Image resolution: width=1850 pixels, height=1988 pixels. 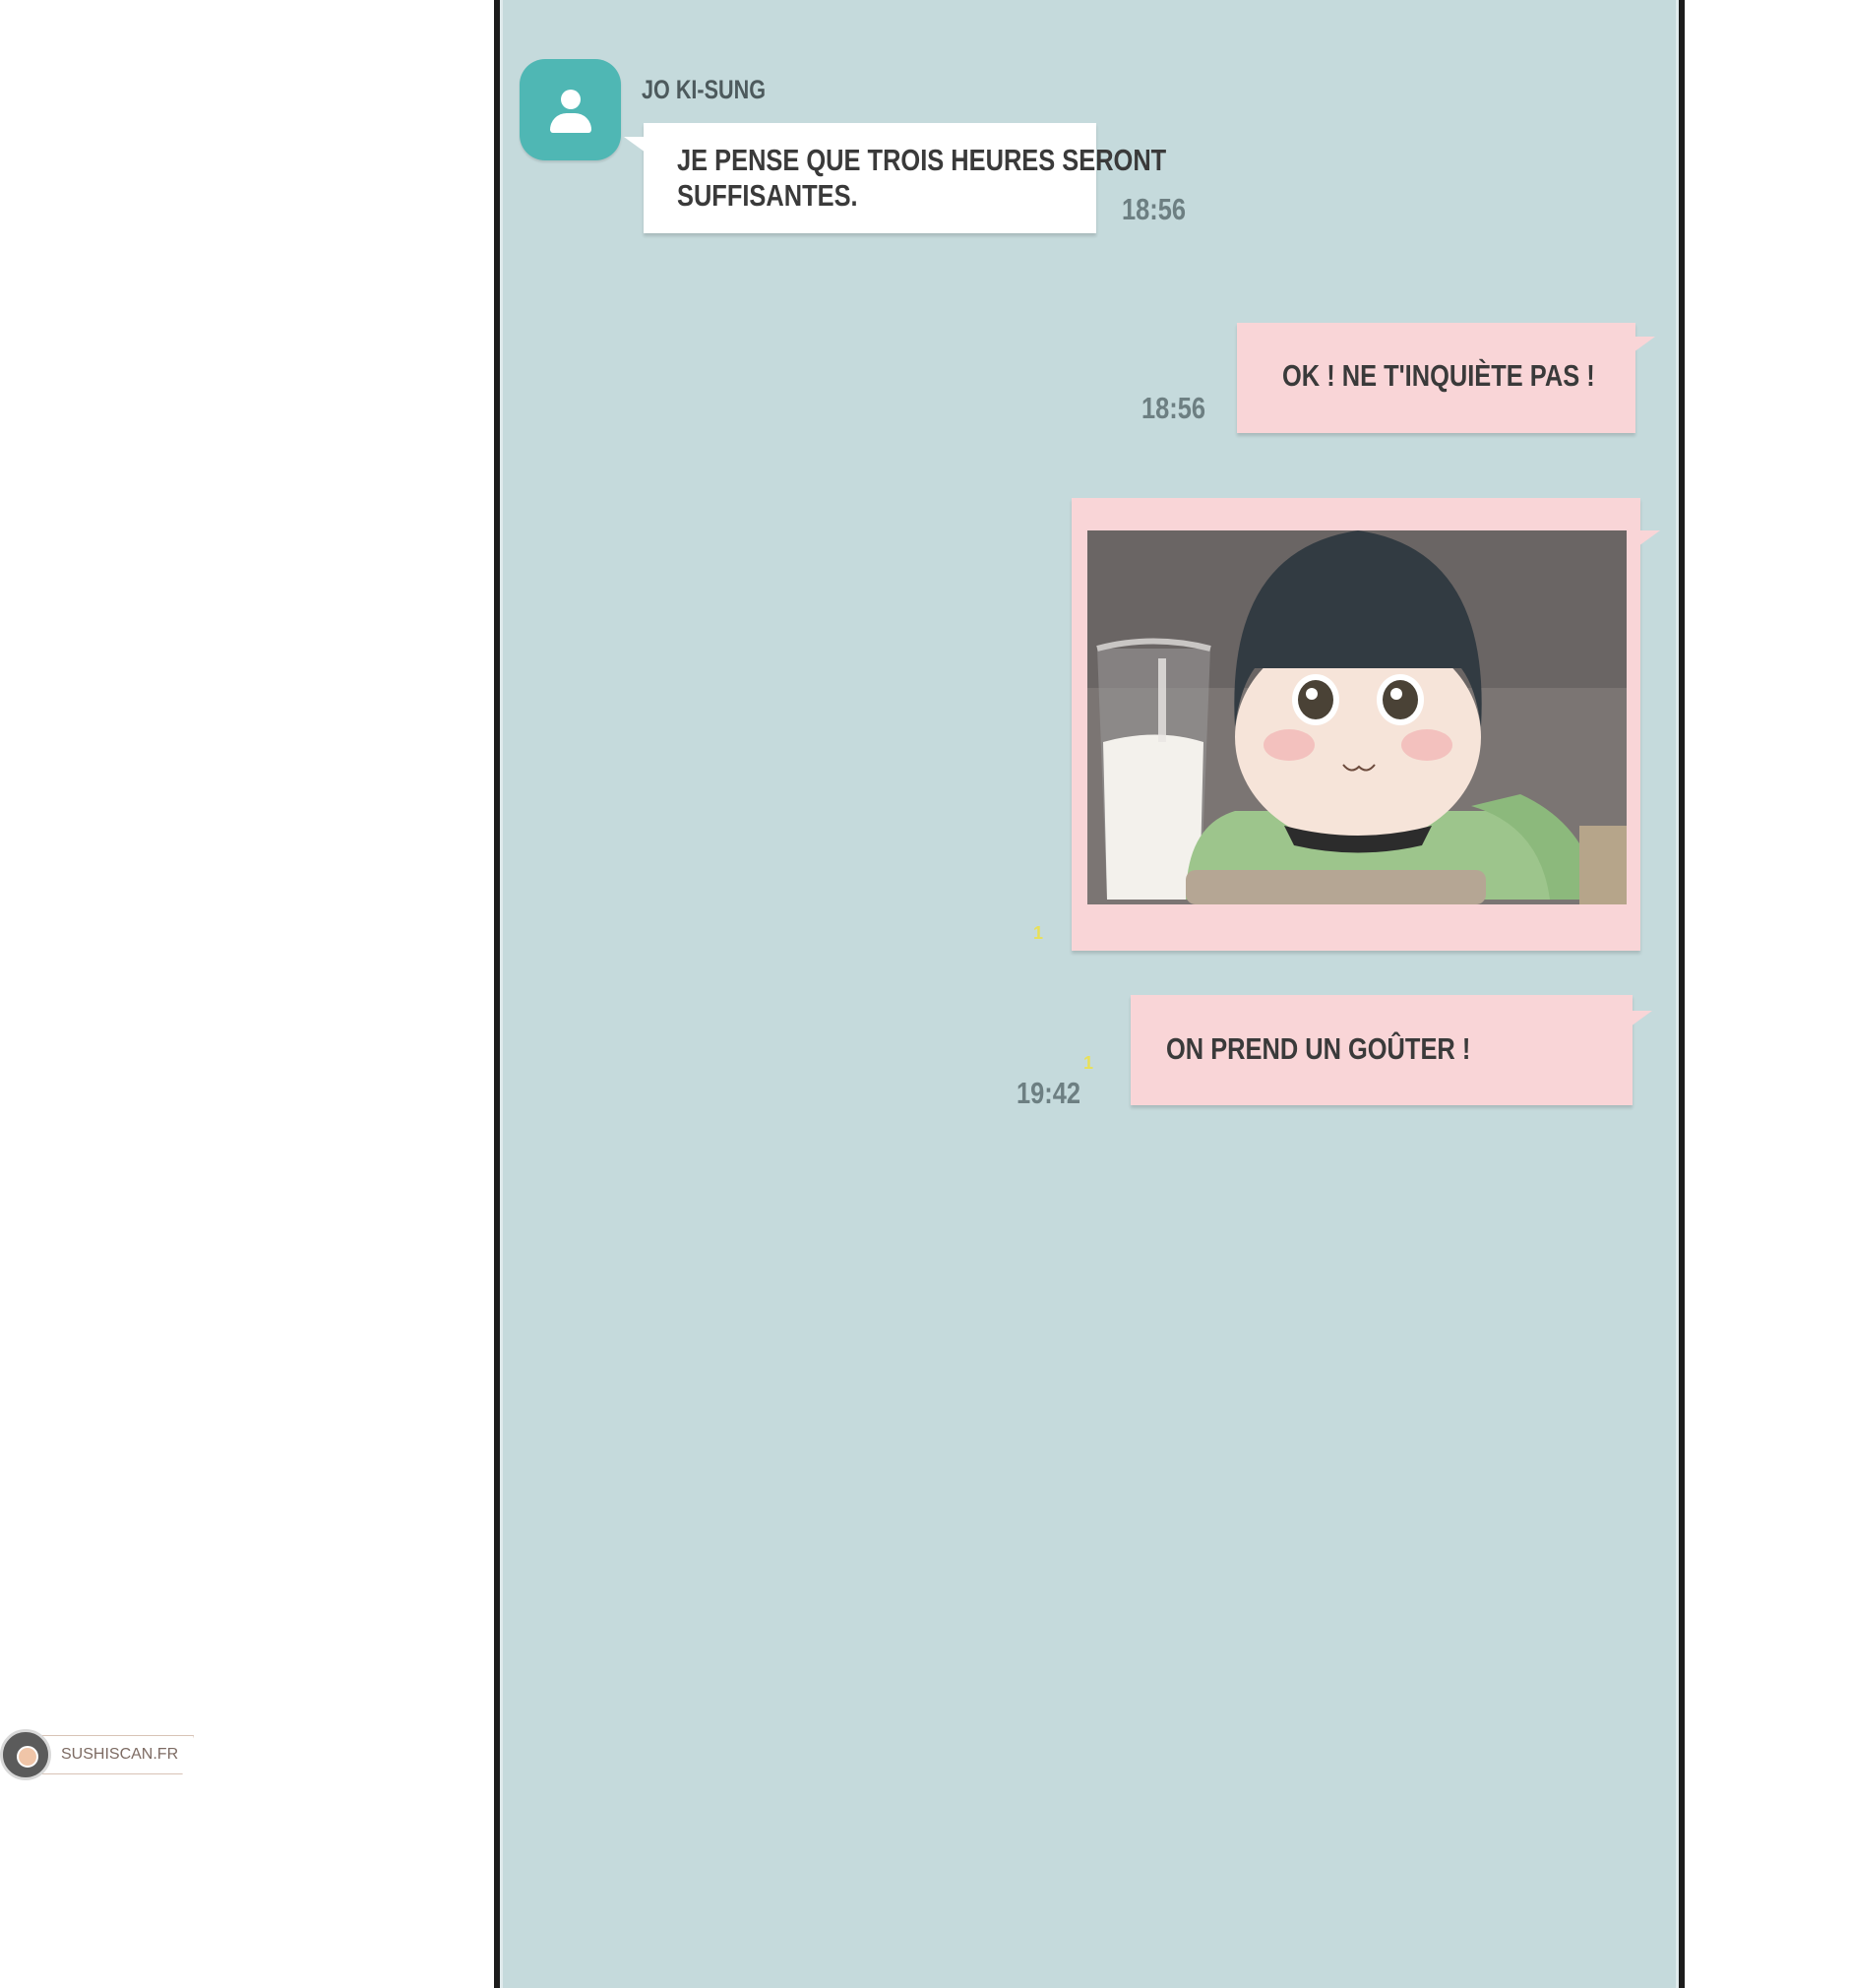 What do you see at coordinates (1438, 376) in the screenshot?
I see `message-text: OK ! NE T'INQUIÈTE PAS !` at bounding box center [1438, 376].